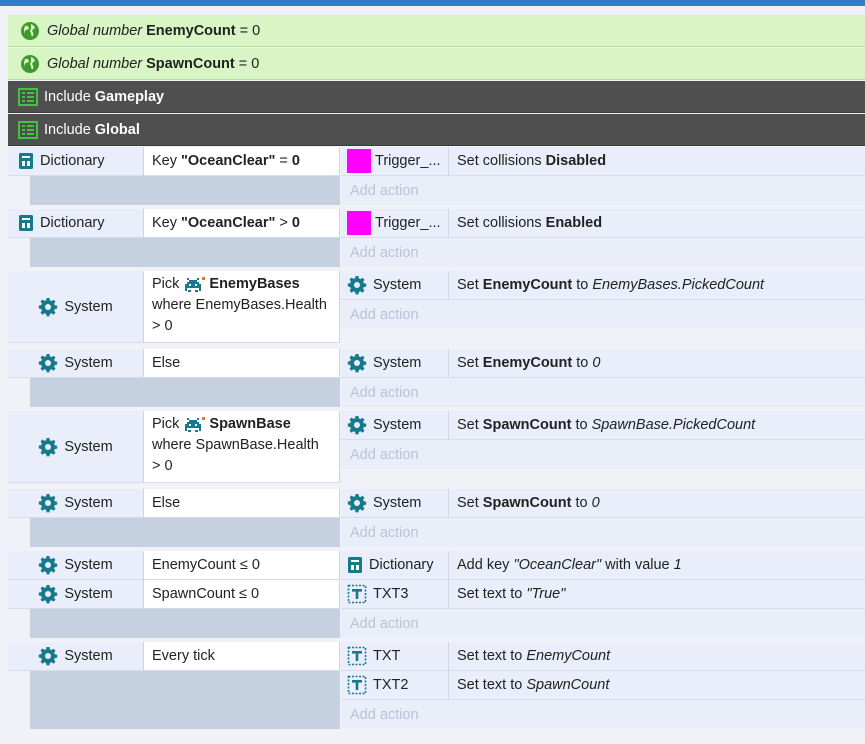 Image resolution: width=865 pixels, height=744 pixels. I want to click on action-text: Set collisions Enabled, so click(525, 223).